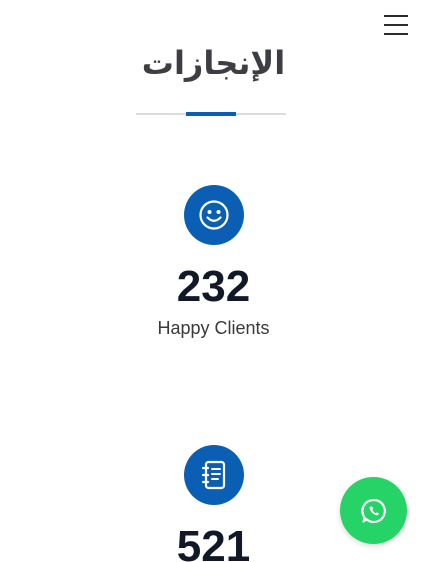 The width and height of the screenshot is (427, 562). Describe the element at coordinates (213, 328) in the screenshot. I see `stat-label: Happy Clients` at that location.